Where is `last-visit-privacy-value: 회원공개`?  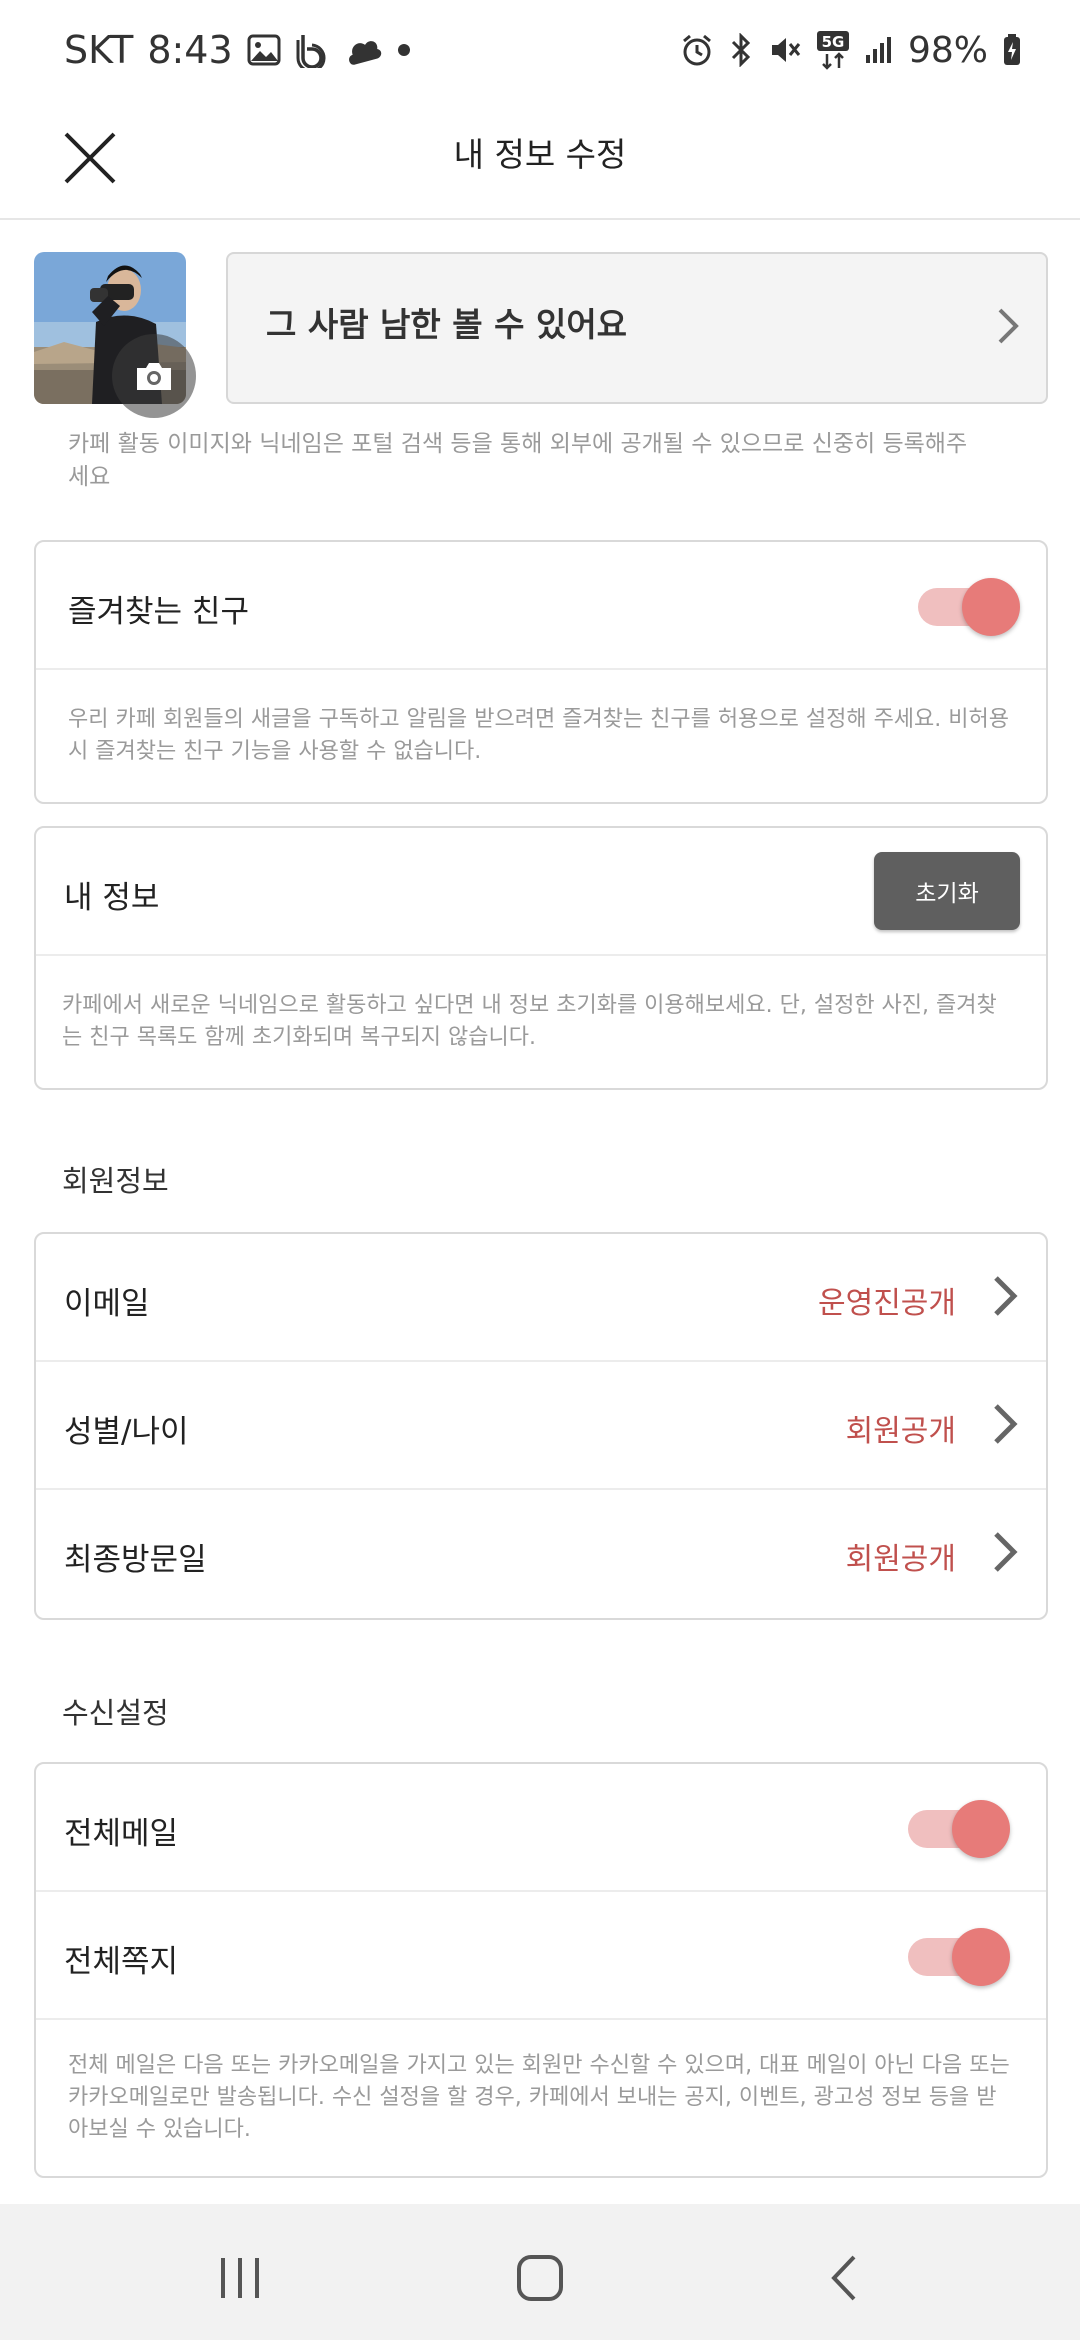 last-visit-privacy-value: 회원공개 is located at coordinates (900, 1559).